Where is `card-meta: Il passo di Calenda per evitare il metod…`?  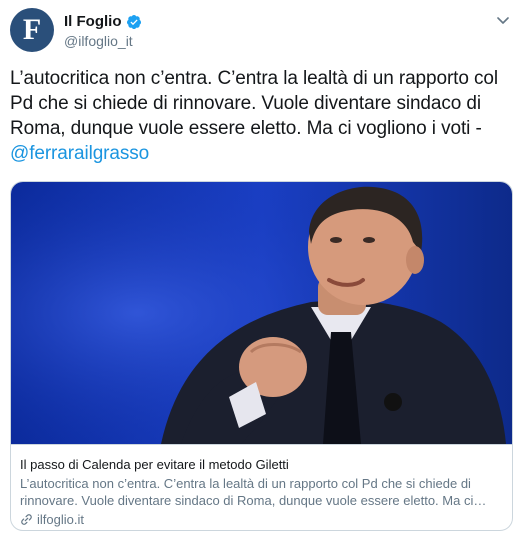 card-meta: Il passo di Calenda per evitare il metod… is located at coordinates (261, 485).